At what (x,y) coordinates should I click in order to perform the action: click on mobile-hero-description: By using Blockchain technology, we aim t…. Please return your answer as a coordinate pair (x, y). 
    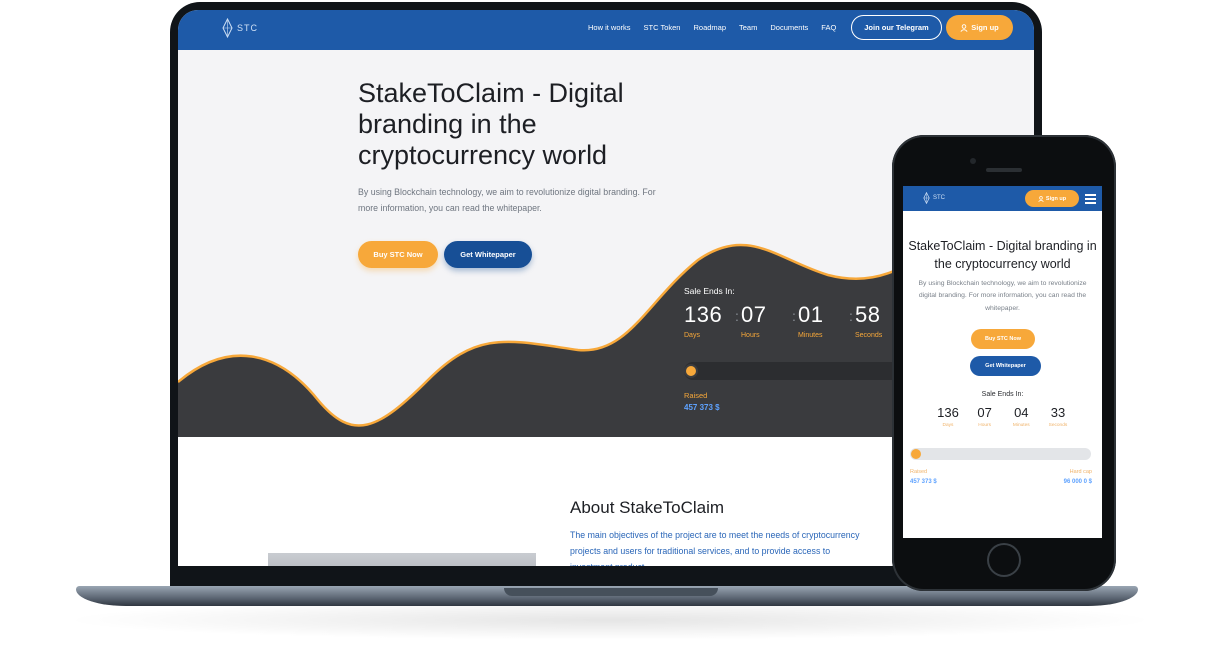
    Looking at the image, I should click on (1002, 296).